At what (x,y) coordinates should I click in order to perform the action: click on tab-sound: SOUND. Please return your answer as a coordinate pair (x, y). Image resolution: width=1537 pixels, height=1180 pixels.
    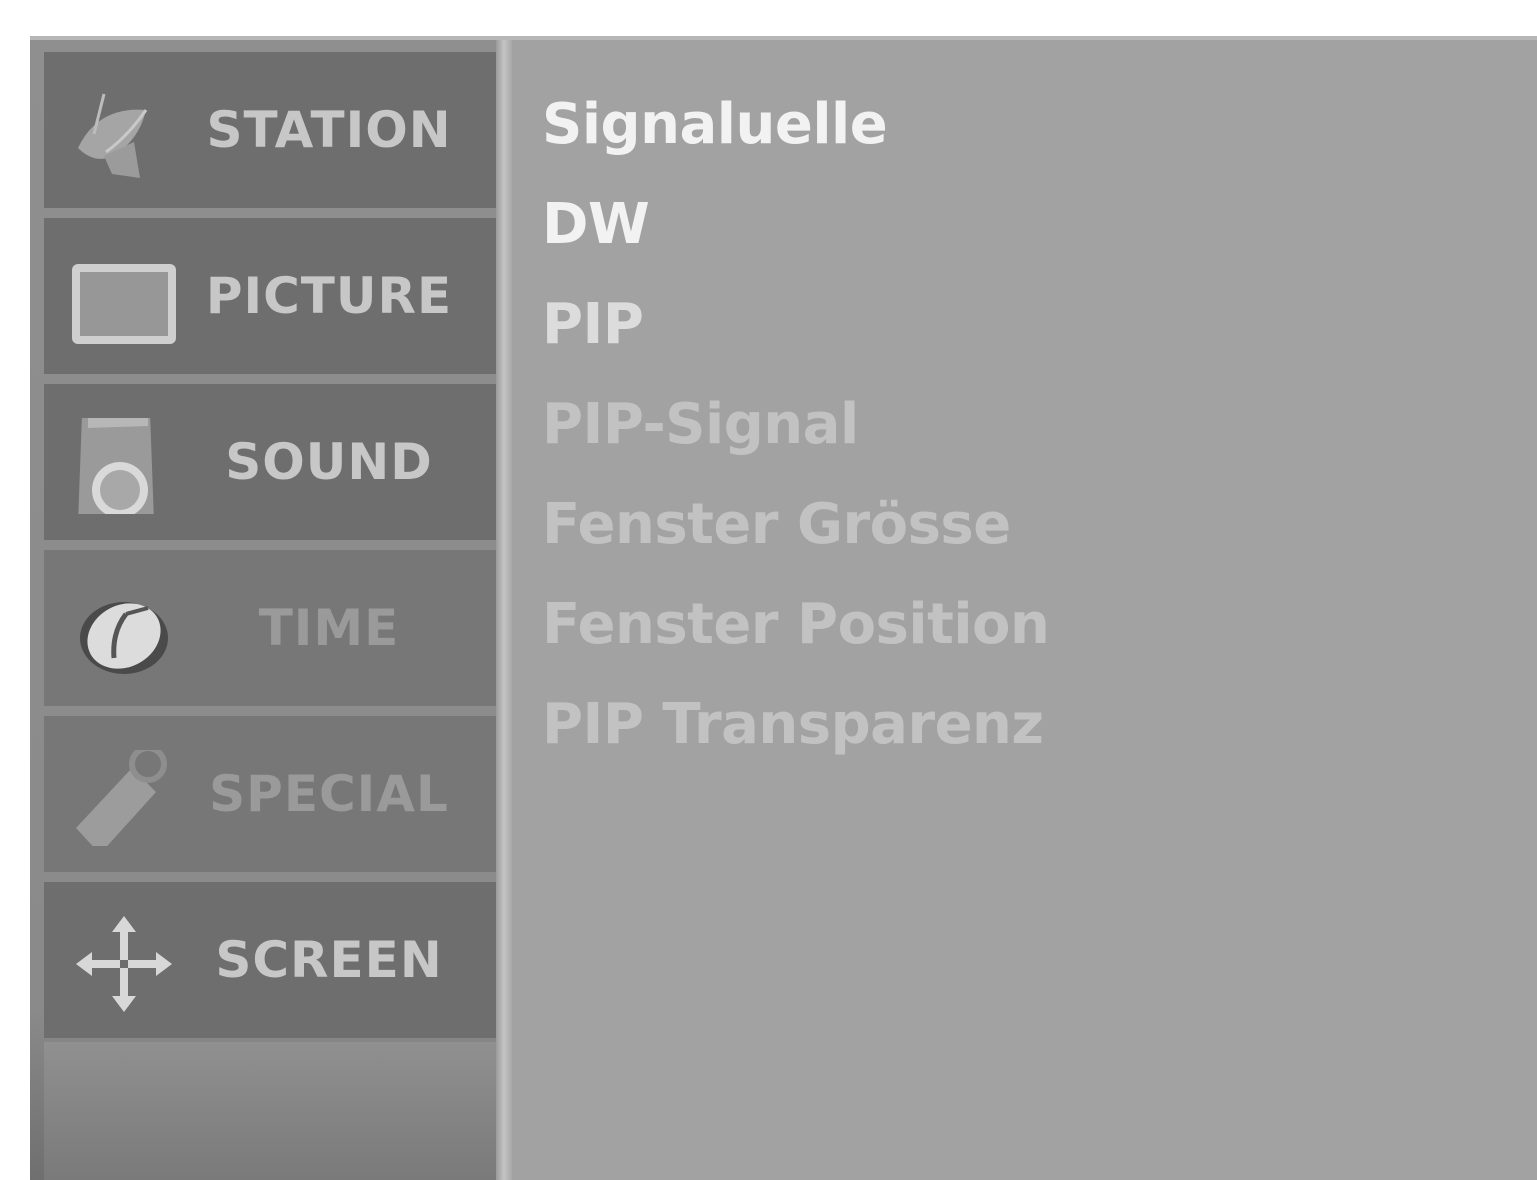
    Looking at the image, I should click on (270, 462).